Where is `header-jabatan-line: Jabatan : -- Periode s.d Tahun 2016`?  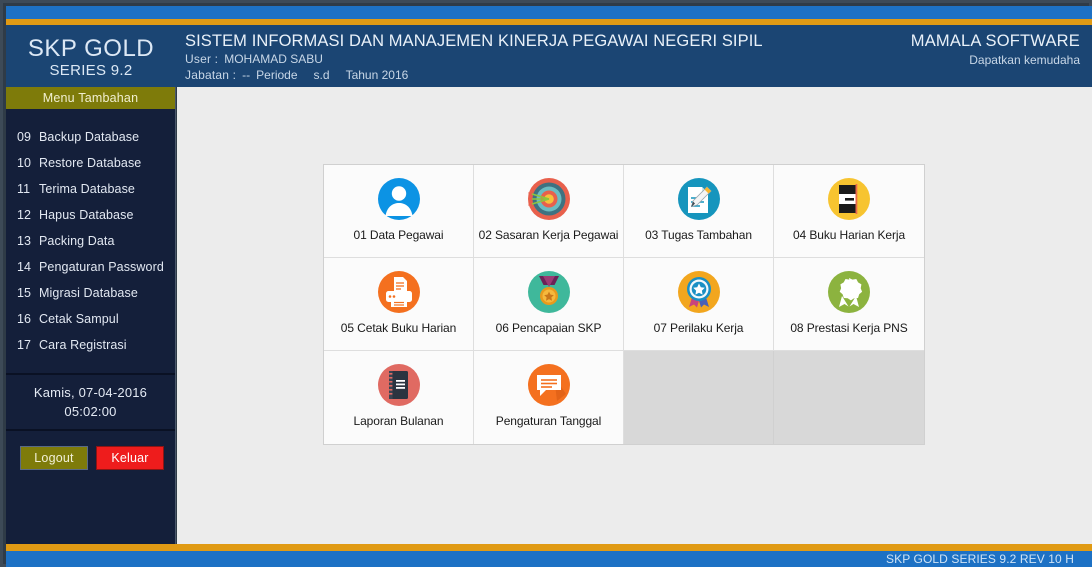 header-jabatan-line: Jabatan : -- Periode s.d Tahun 2016 is located at coordinates (503, 75).